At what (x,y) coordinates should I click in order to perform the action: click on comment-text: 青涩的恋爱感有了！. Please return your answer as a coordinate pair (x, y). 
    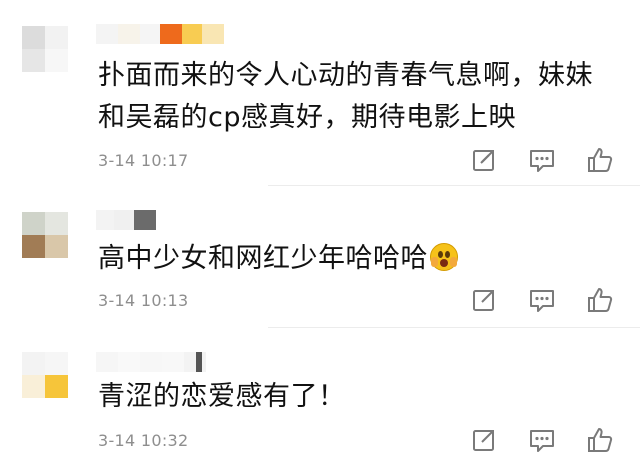
    Looking at the image, I should click on (222, 396).